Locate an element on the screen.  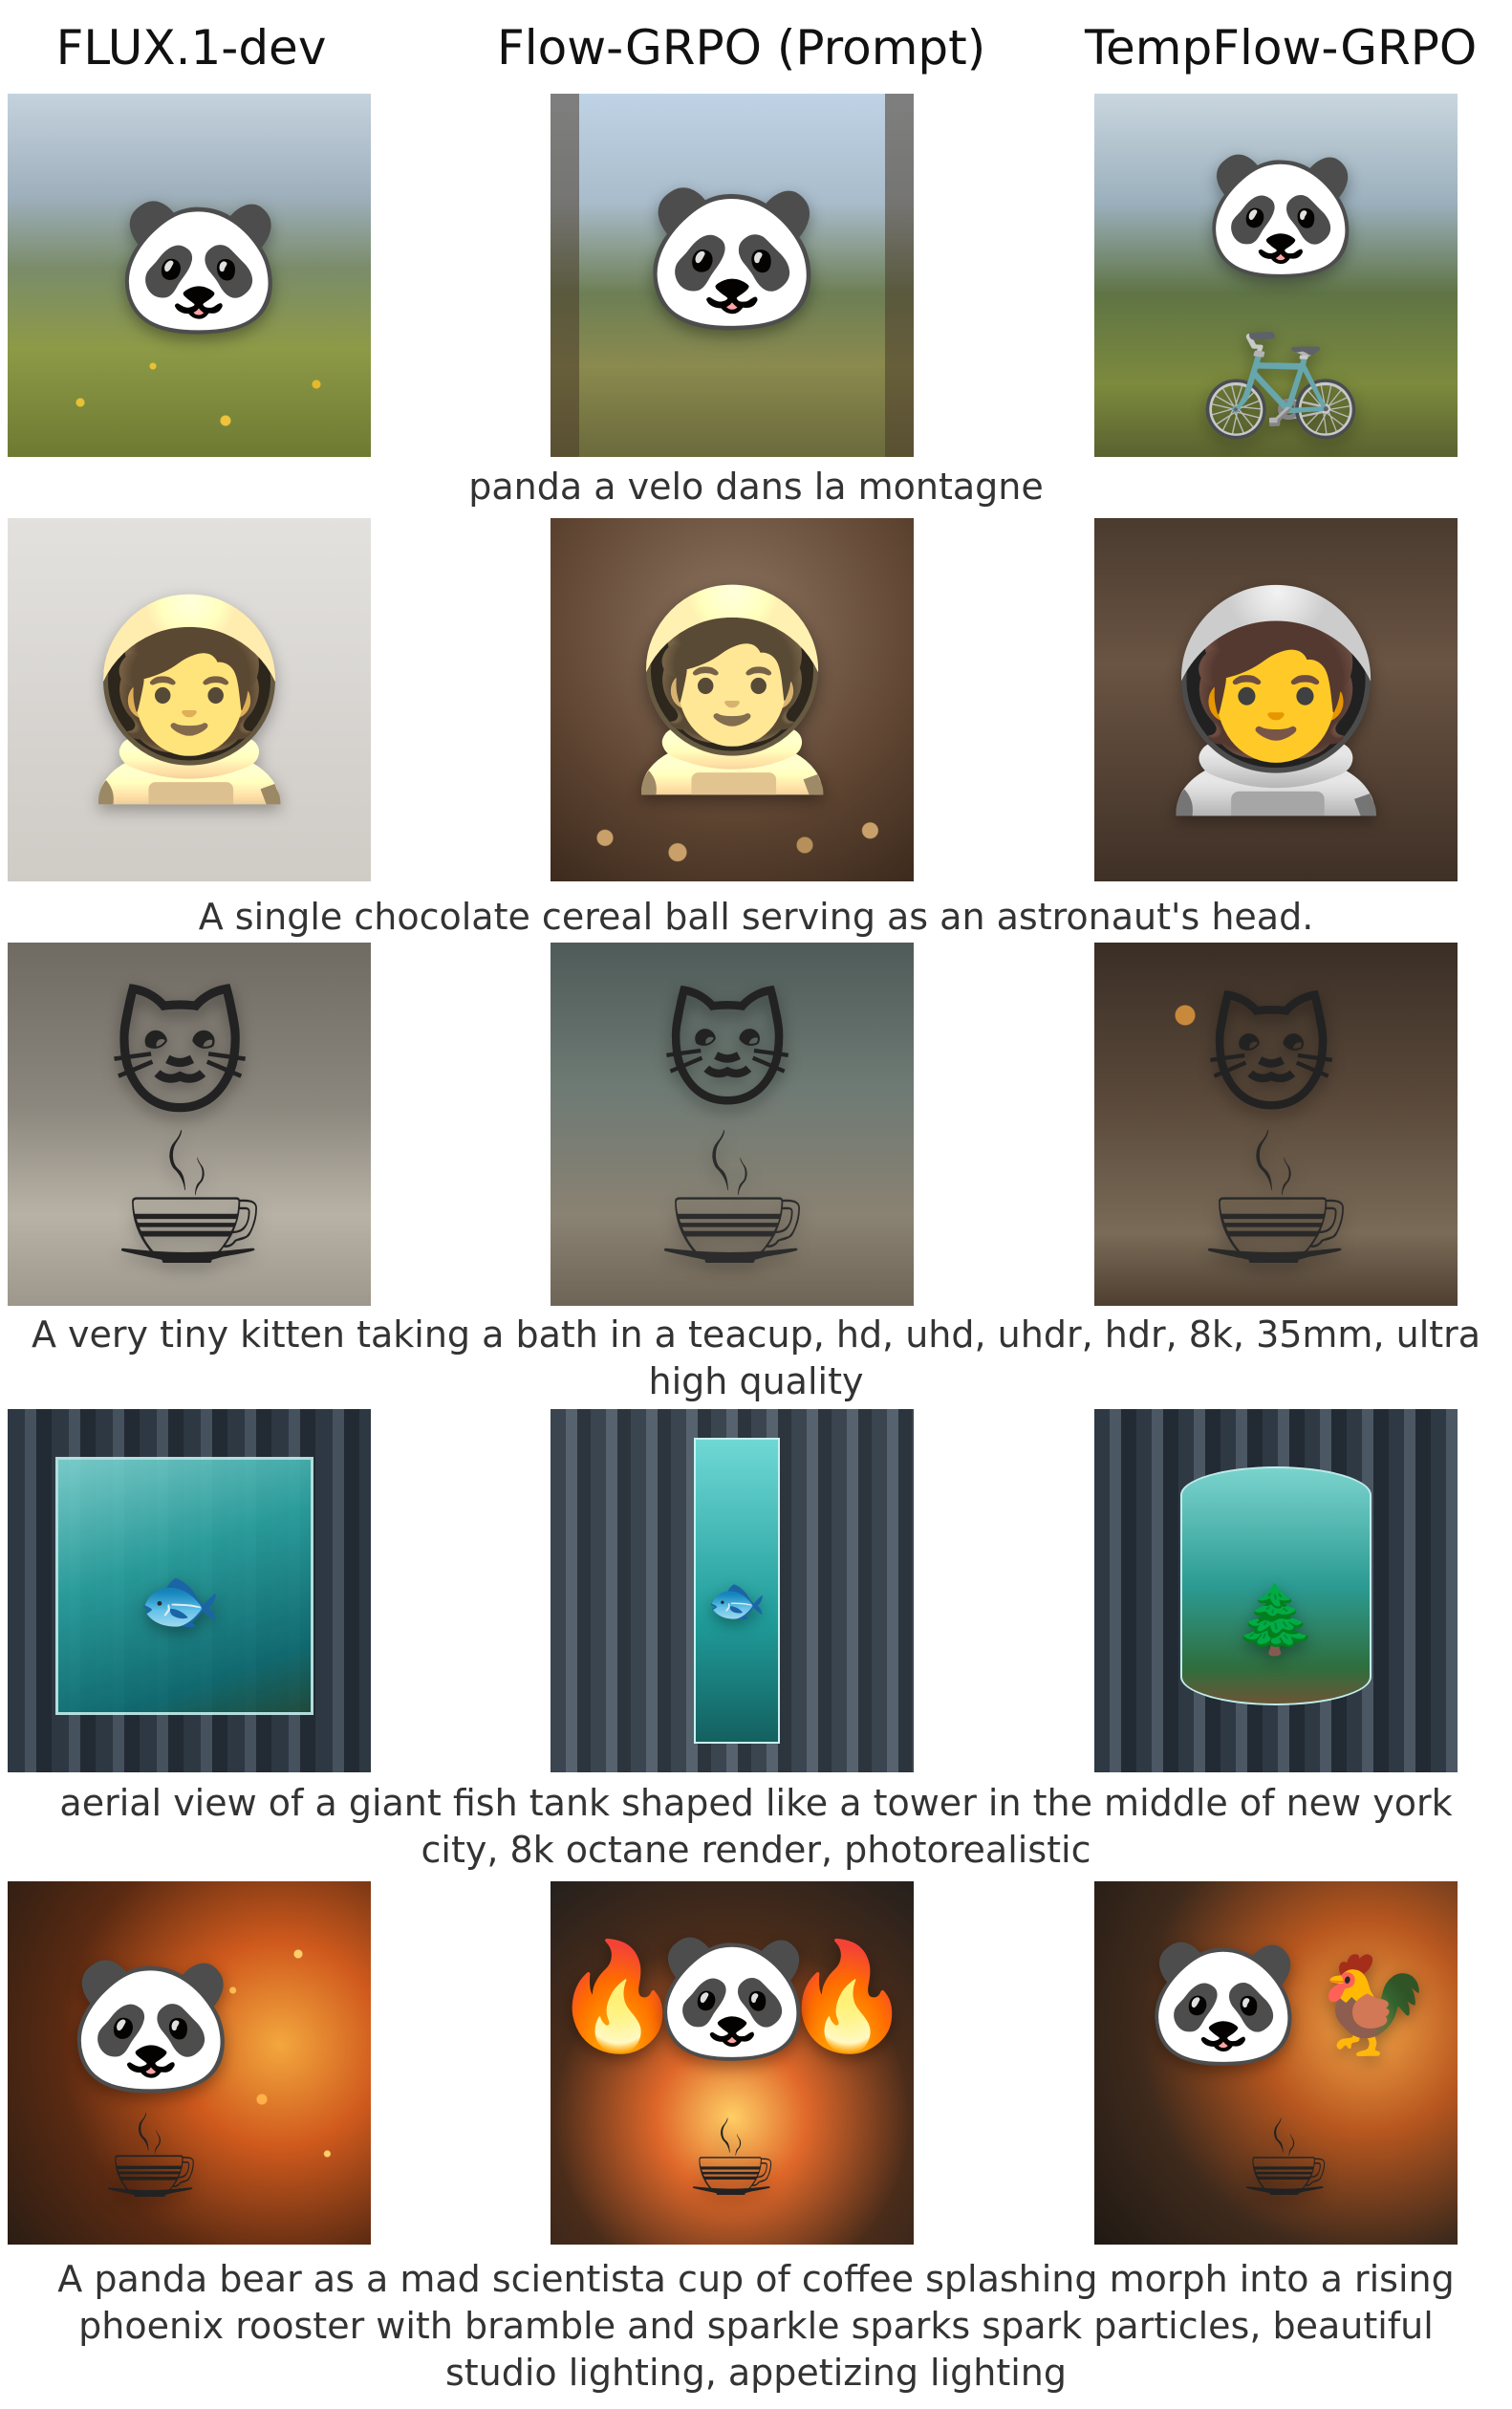
column-header-flow-grpo: Flow-GRPO (Prompt) is located at coordinates (741, 48).